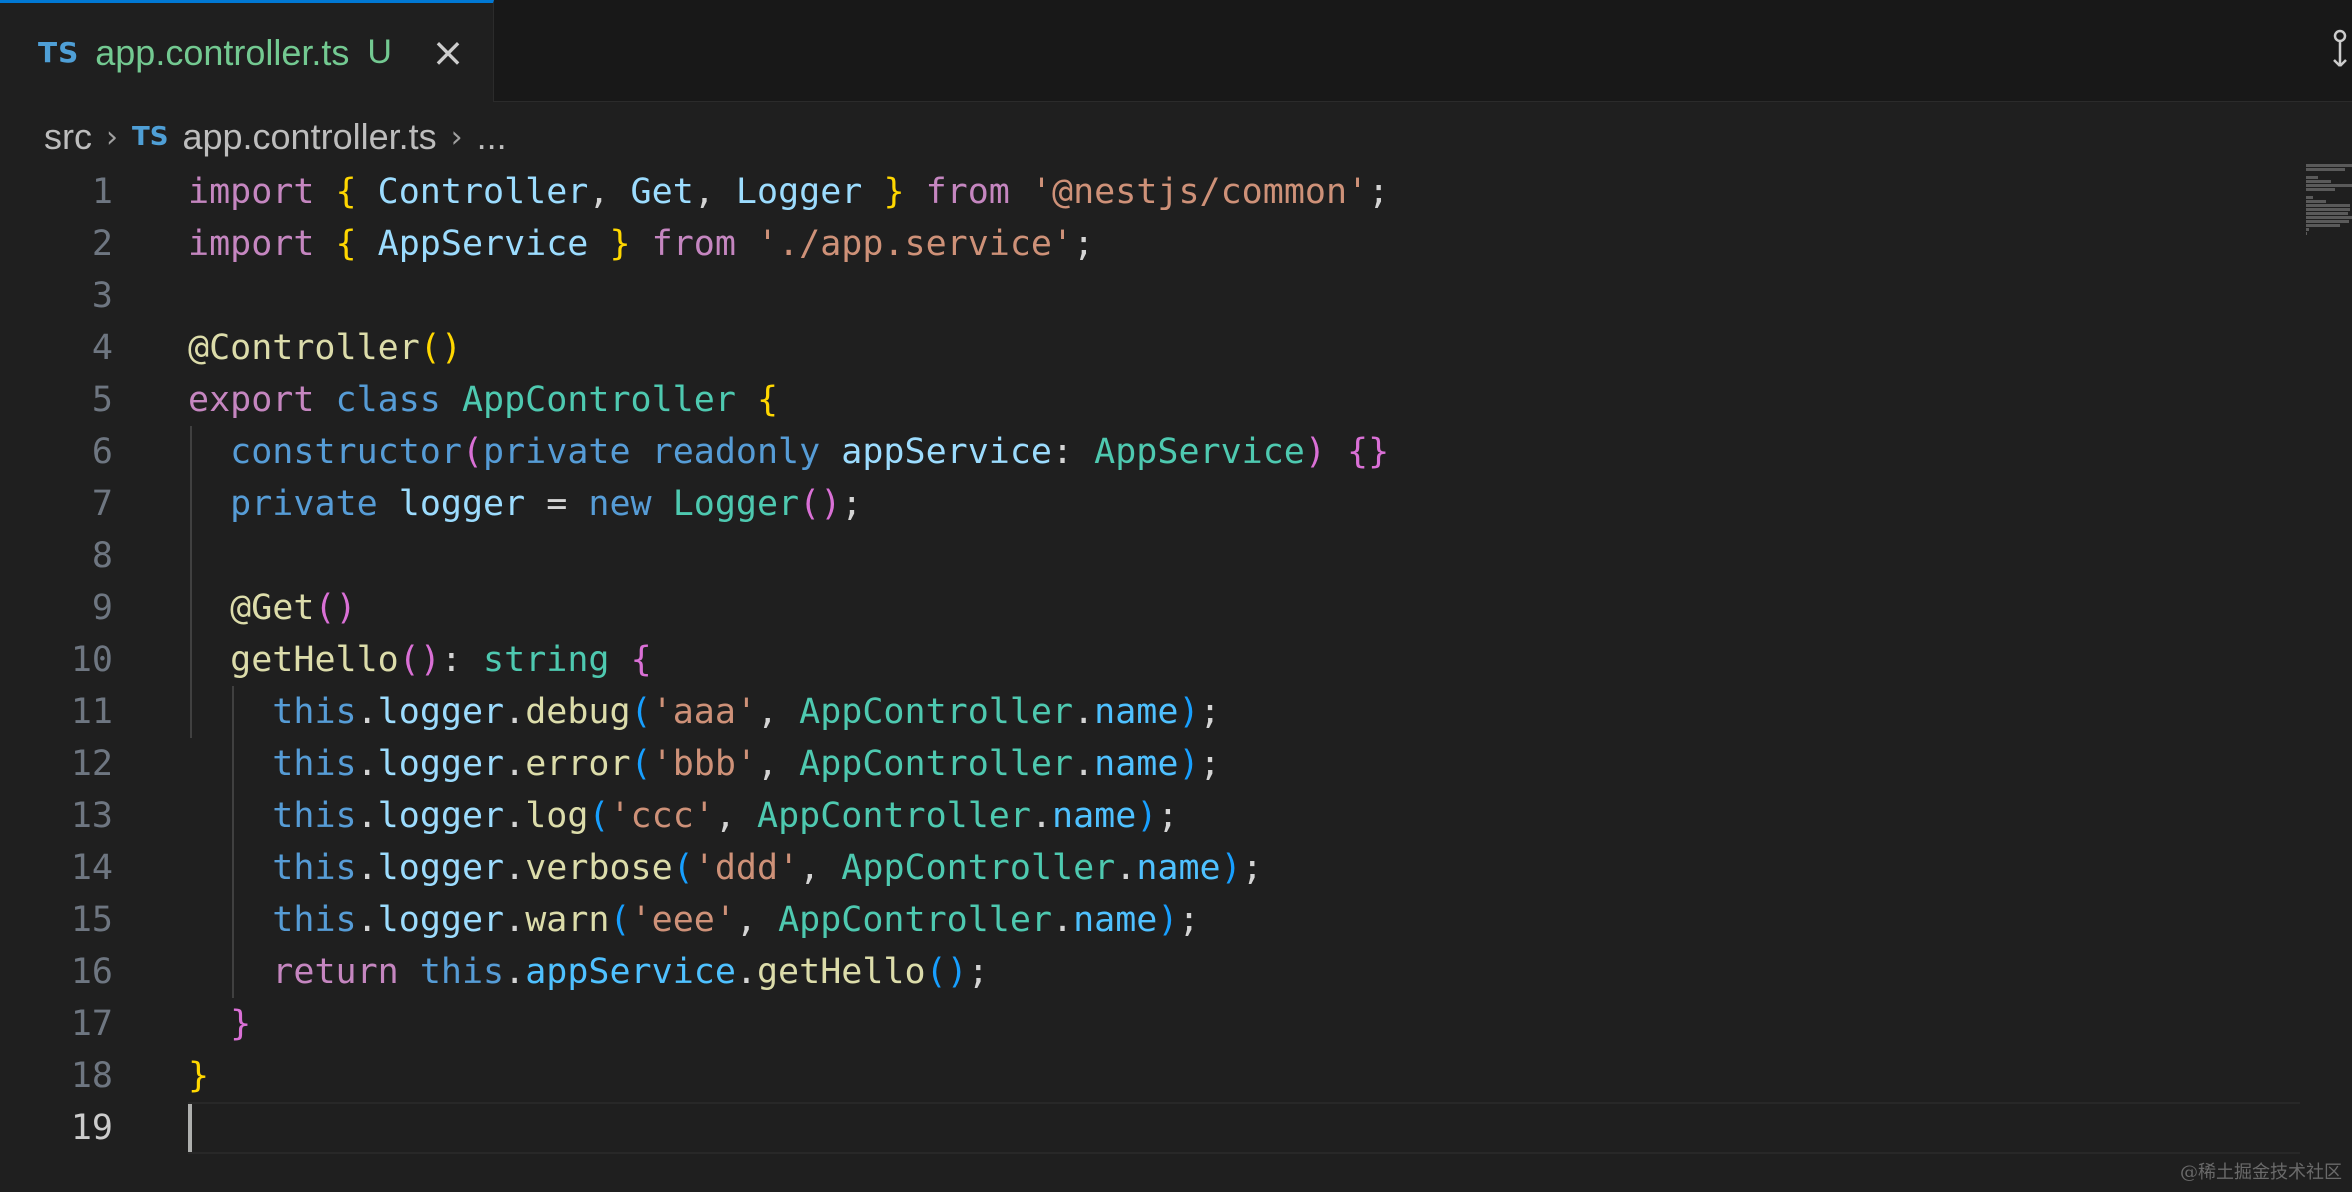 This screenshot has width=2352, height=1192. I want to click on code-token: import, so click(251, 192).